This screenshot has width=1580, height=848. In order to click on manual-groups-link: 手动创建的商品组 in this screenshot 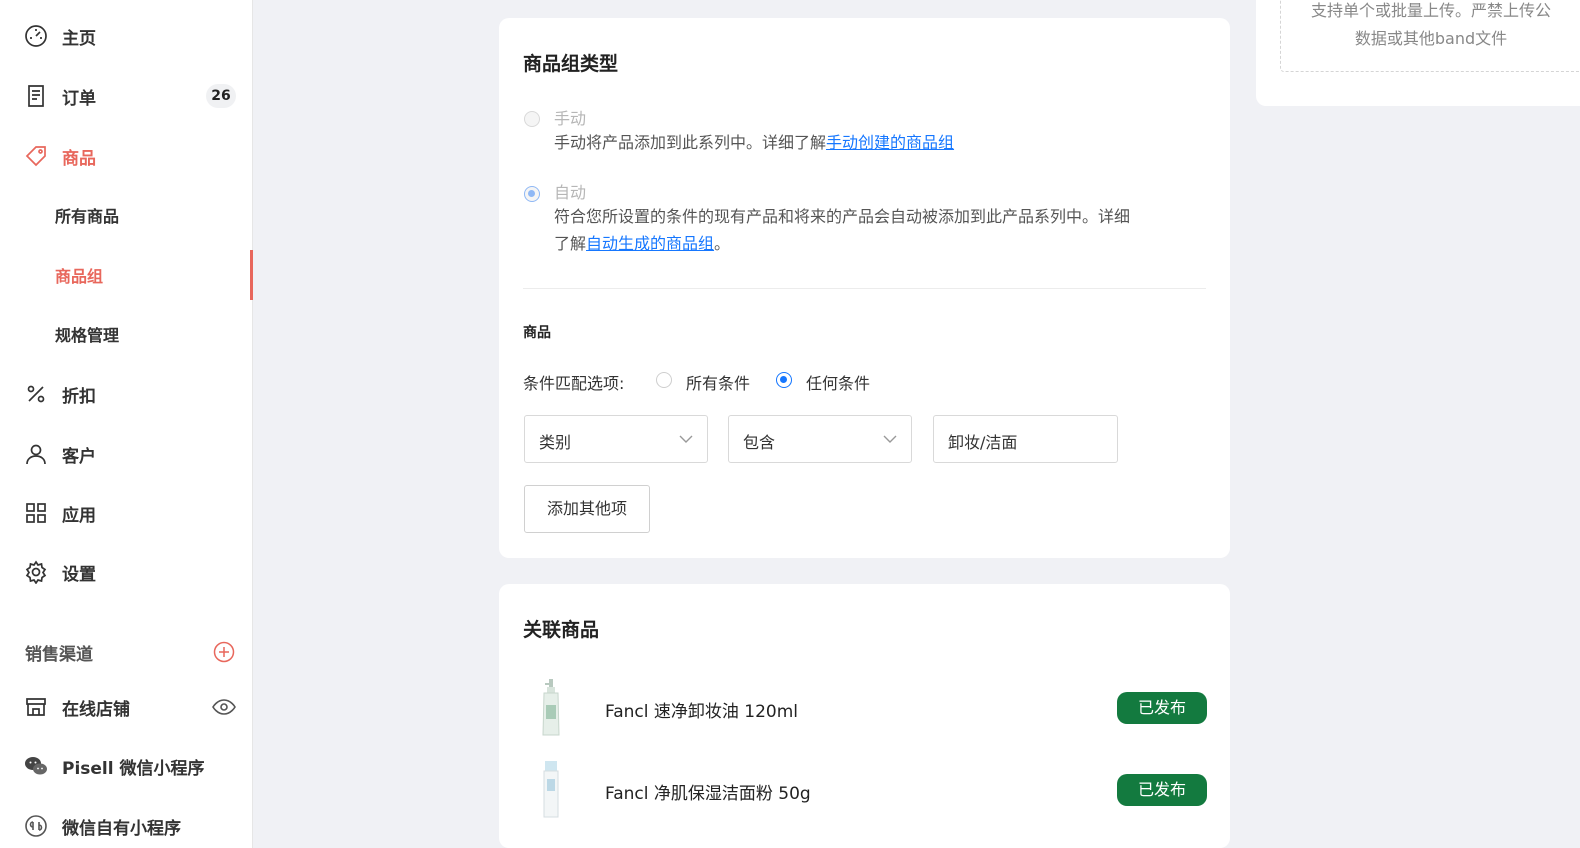, I will do `click(890, 142)`.